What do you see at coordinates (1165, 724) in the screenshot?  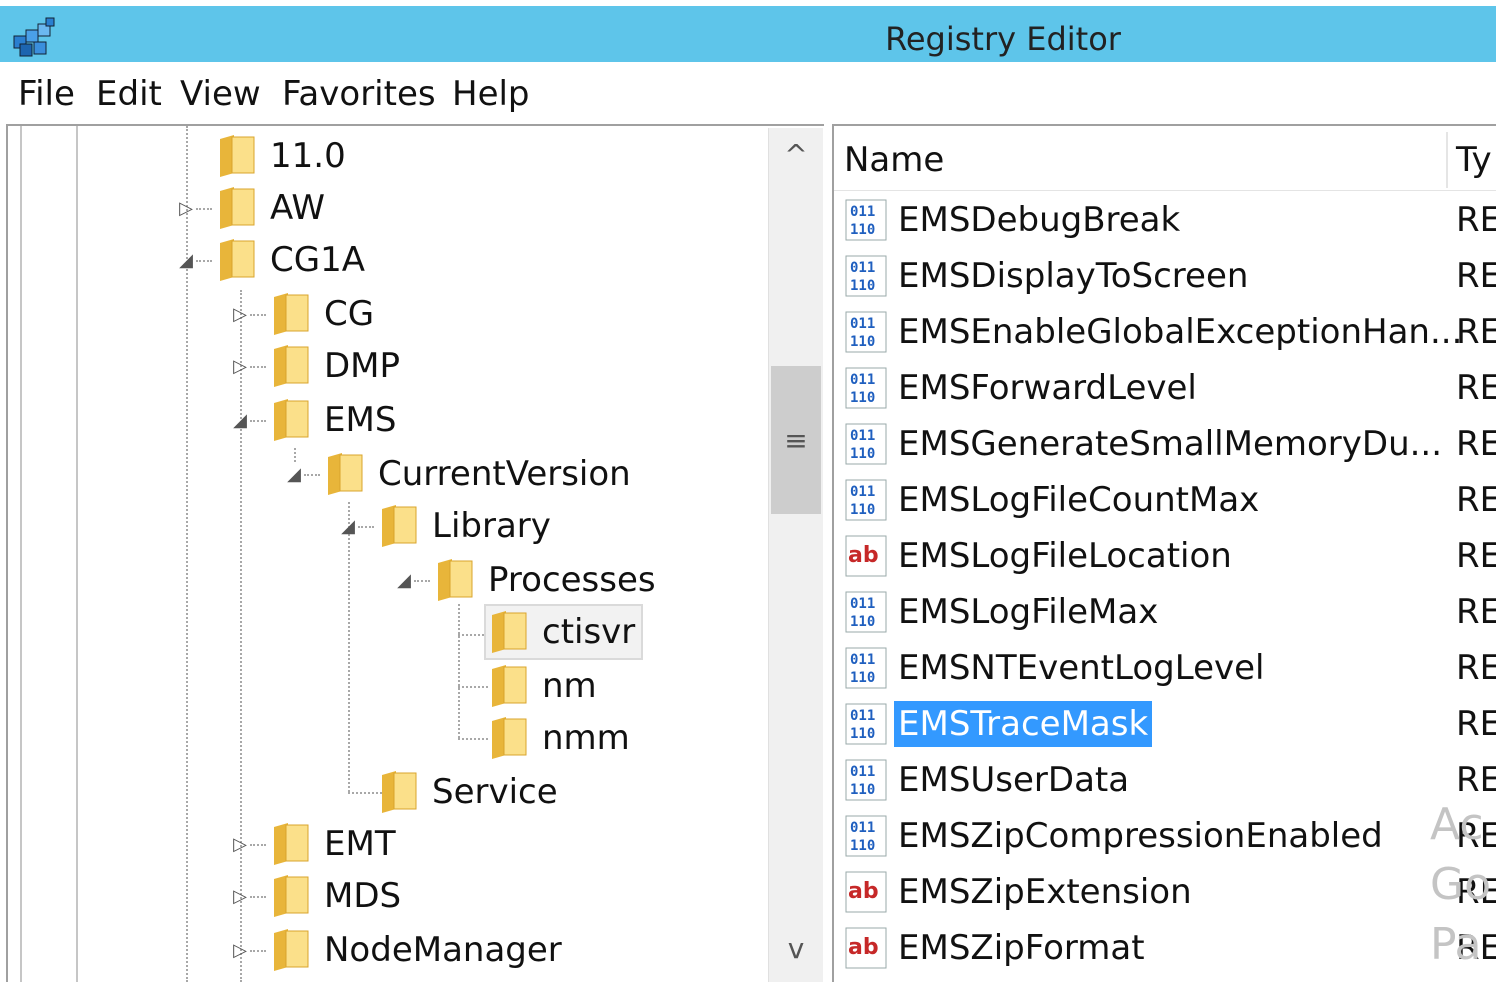 I see `value-row: 011 110 EMSTraceMask RE` at bounding box center [1165, 724].